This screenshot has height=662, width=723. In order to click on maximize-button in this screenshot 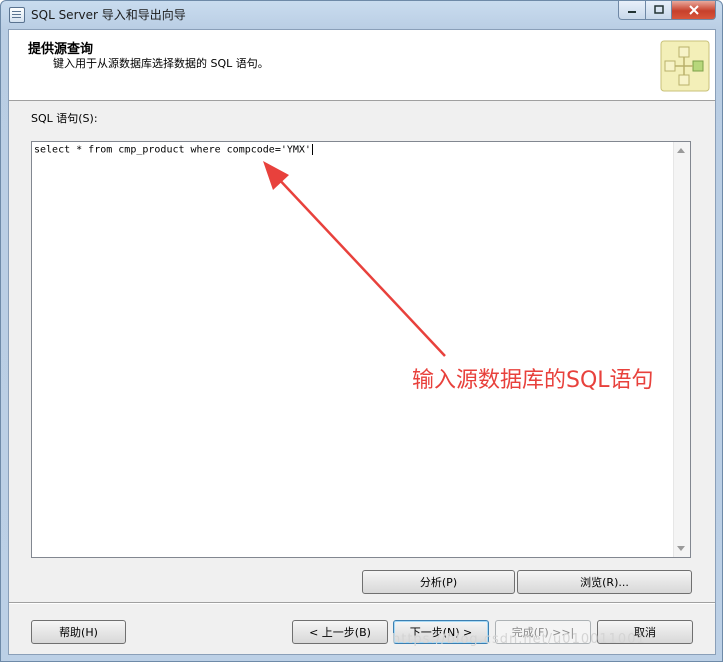, I will do `click(659, 10)`.